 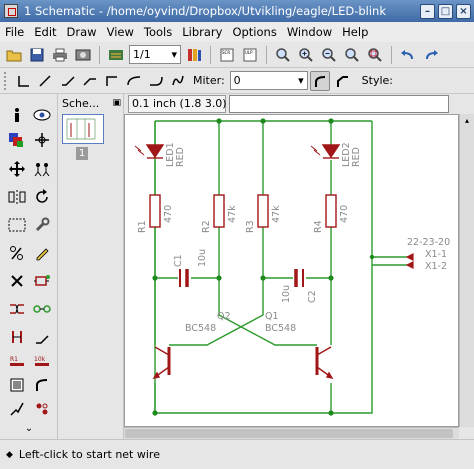 What do you see at coordinates (319, 80) in the screenshot?
I see `miter-round-icon` at bounding box center [319, 80].